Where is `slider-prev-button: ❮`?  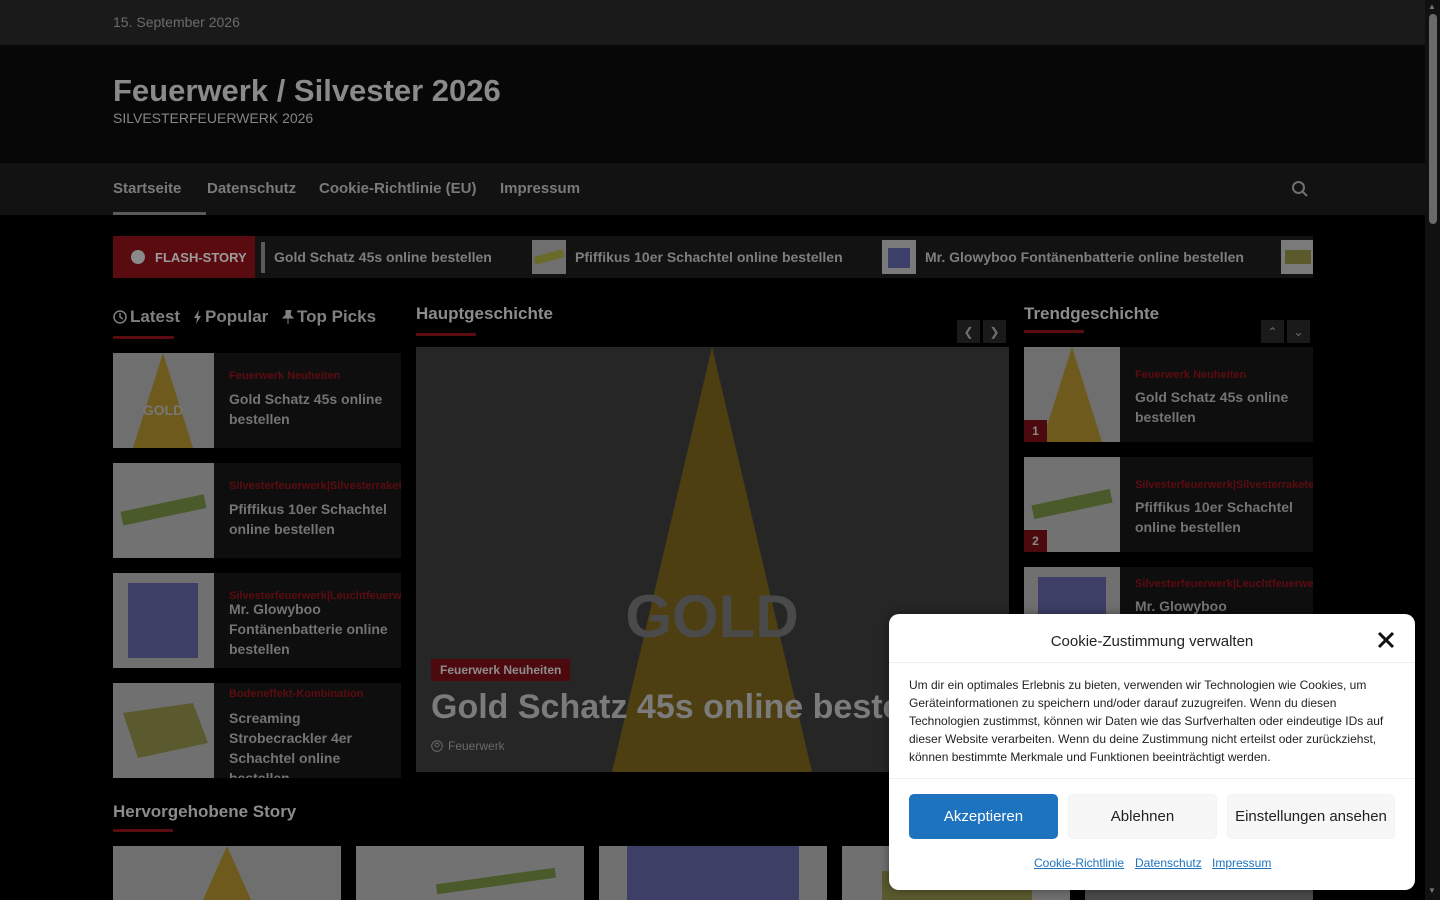
slider-prev-button: ❮ is located at coordinates (968, 331).